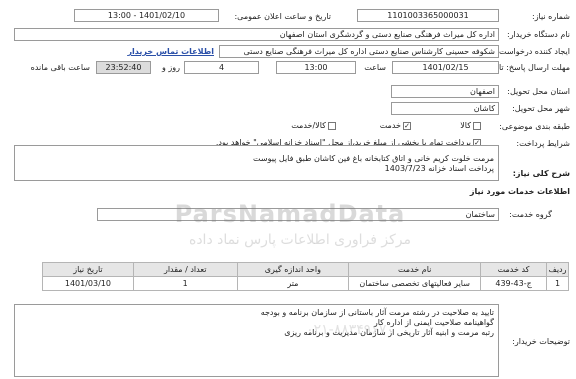  I want to click on need-number-label: شماره نیاز:, so click(551, 16).